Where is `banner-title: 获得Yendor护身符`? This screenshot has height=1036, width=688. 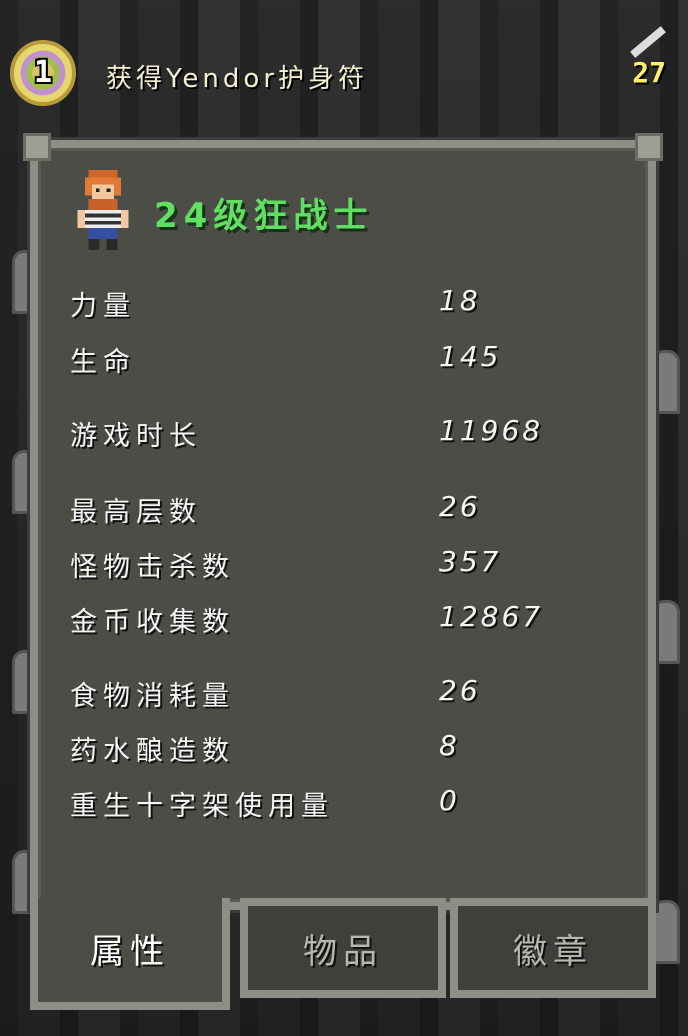 banner-title: 获得Yendor护身符 is located at coordinates (237, 79).